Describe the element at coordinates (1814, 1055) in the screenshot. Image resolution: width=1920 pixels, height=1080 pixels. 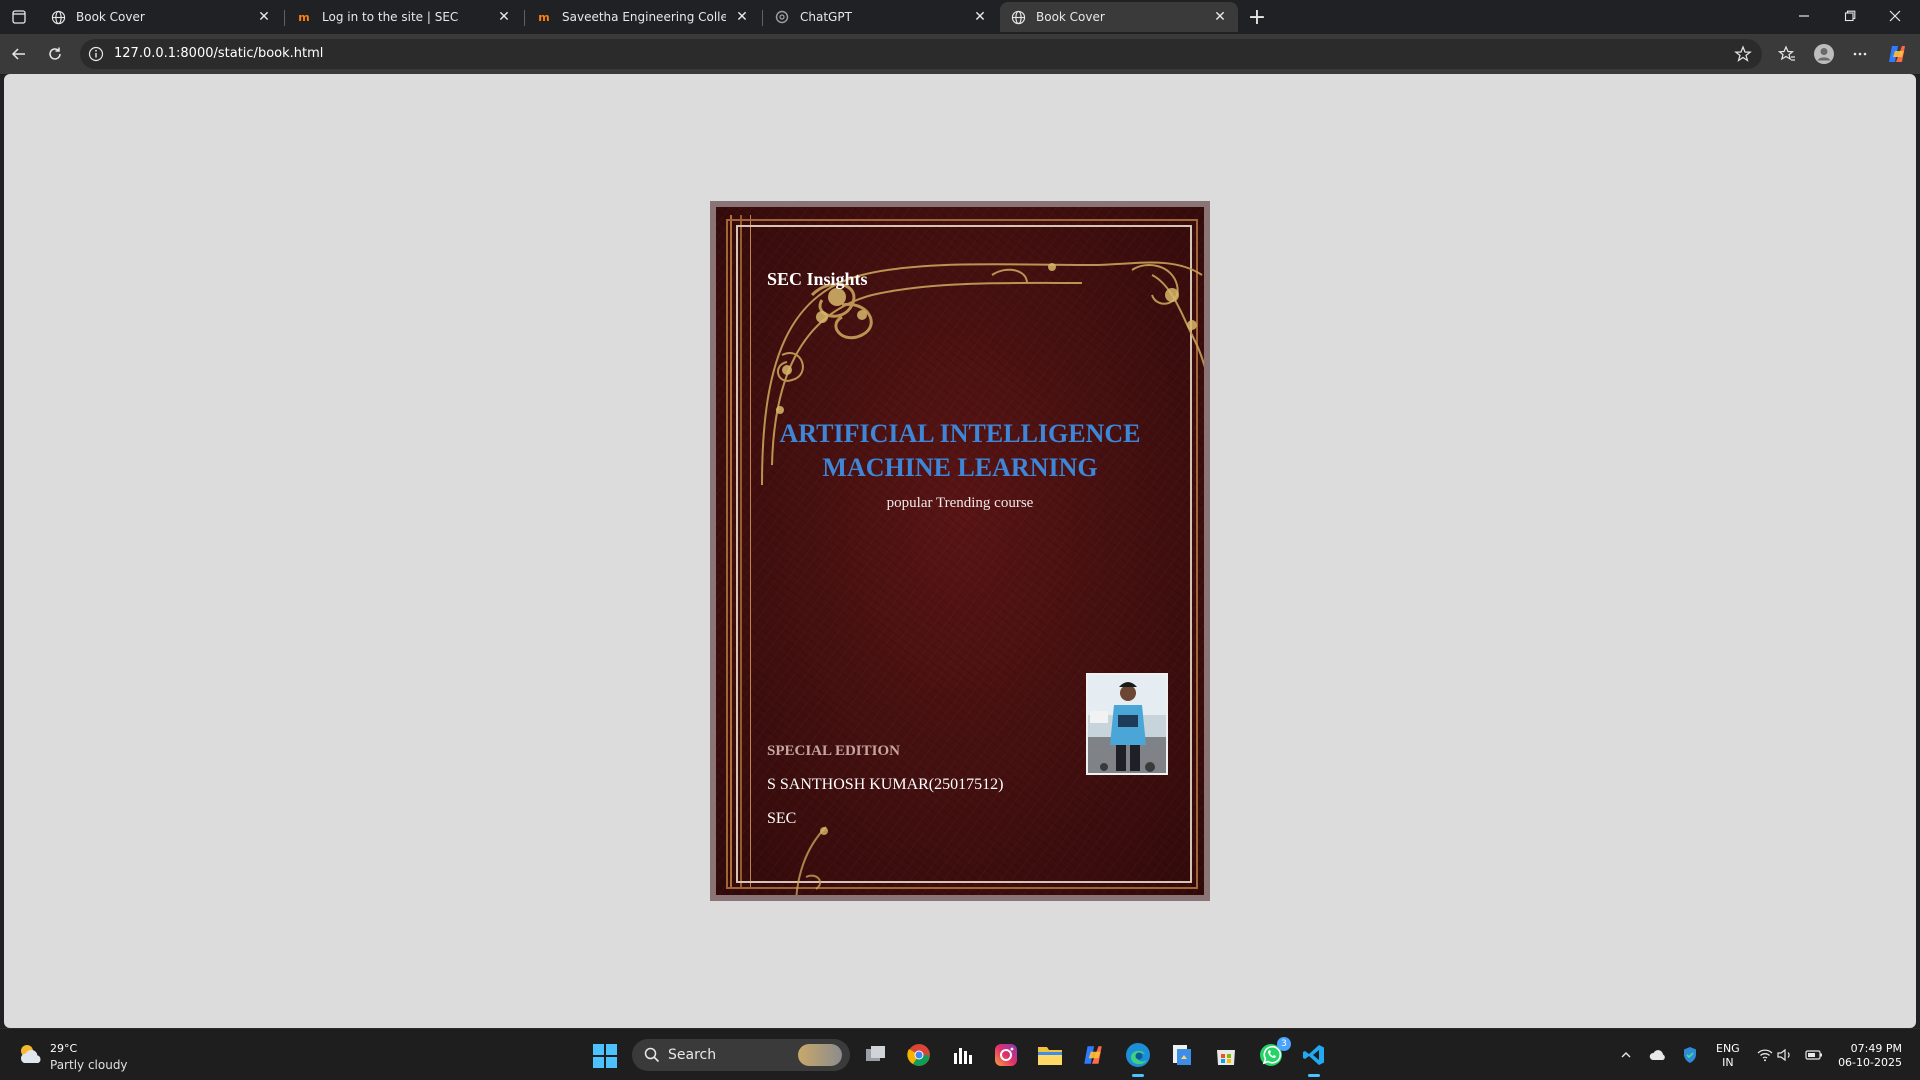
I see `battery-icon` at that location.